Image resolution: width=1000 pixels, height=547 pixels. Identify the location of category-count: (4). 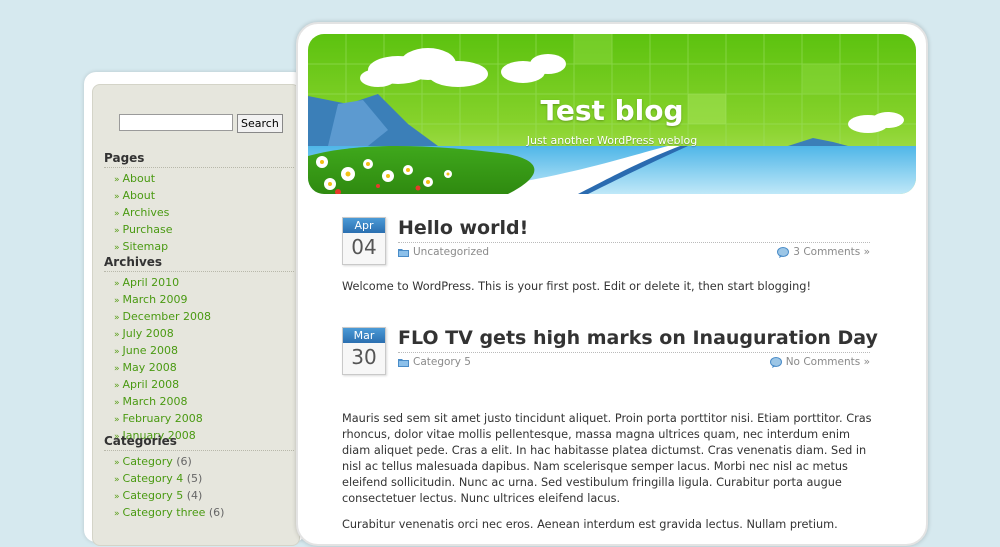
(194, 495).